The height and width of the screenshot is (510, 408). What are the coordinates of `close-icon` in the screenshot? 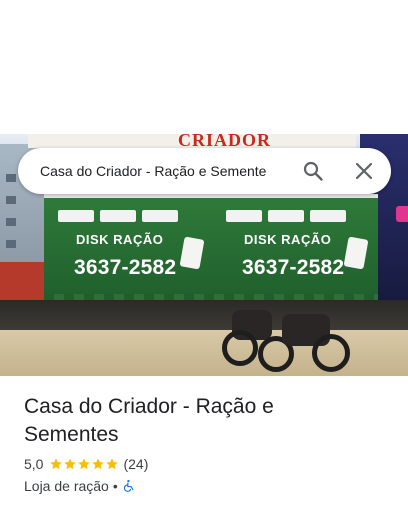 It's located at (364, 171).